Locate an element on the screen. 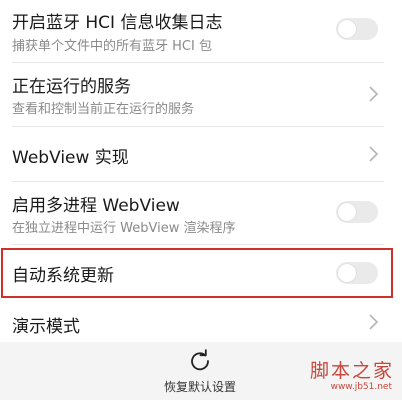 The width and height of the screenshot is (402, 400). setting-title: 正在运行的服务 is located at coordinates (71, 87).